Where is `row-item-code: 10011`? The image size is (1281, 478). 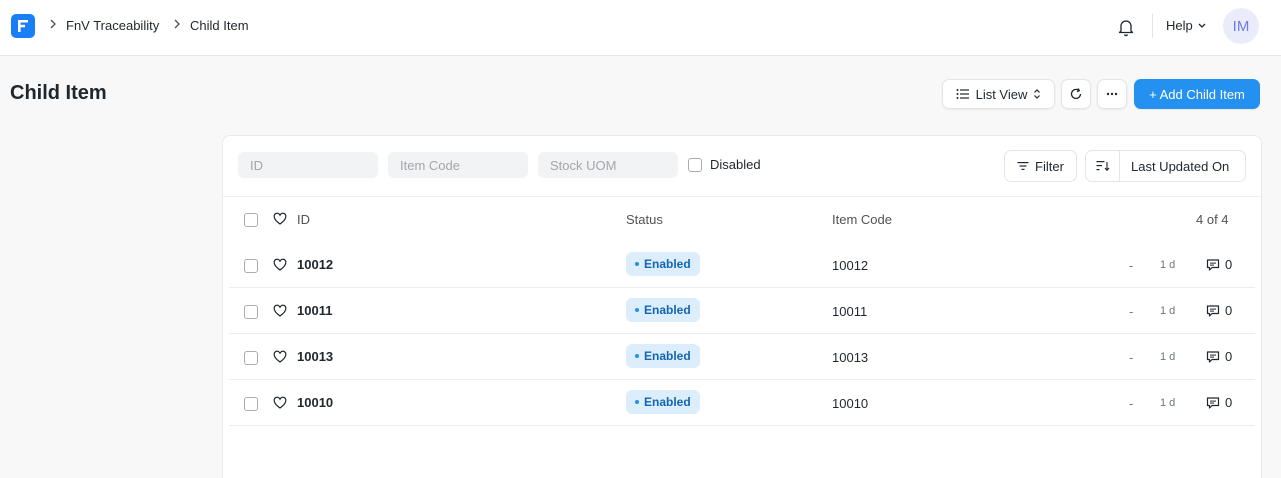 row-item-code: 10011 is located at coordinates (850, 311).